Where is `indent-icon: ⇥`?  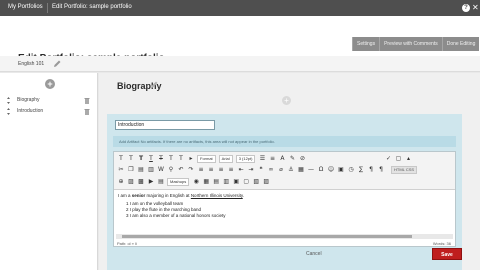 indent-icon: ⇥ is located at coordinates (251, 170).